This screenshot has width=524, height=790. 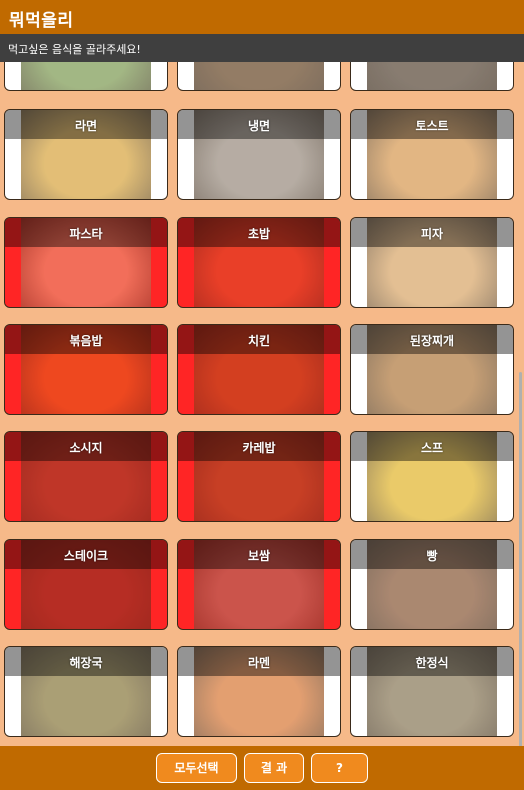 I want to click on instruction-text: 먹고싶은 음식을 골라주세요!, so click(x=74, y=49).